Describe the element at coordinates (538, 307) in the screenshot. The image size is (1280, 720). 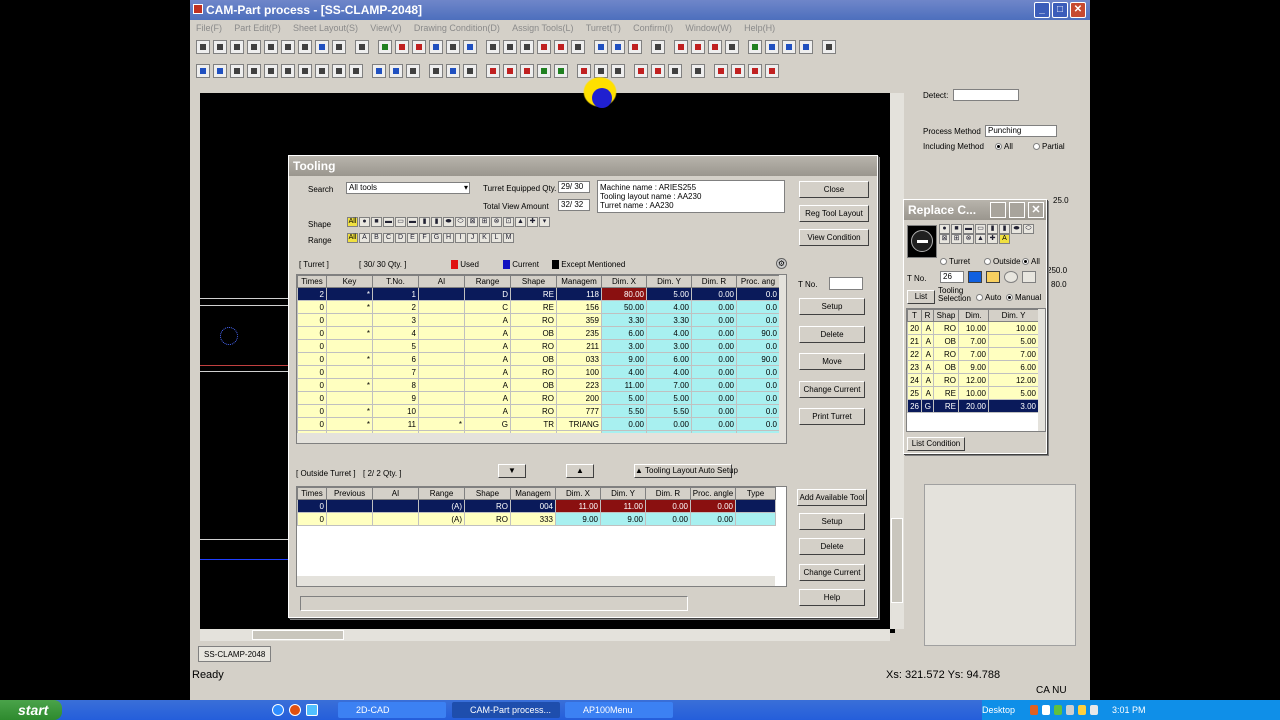
I see `turret-table-row: 0 * 2 C RE 156 50.00 4.00 0.00 0.0` at that location.